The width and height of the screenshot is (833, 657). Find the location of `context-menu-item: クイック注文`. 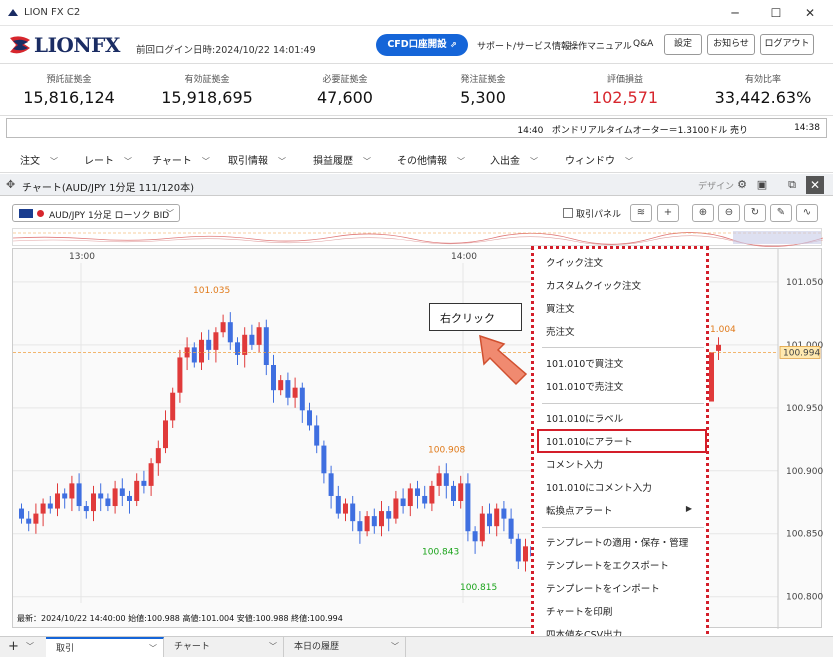

context-menu-item: クイック注文 is located at coordinates (574, 262).